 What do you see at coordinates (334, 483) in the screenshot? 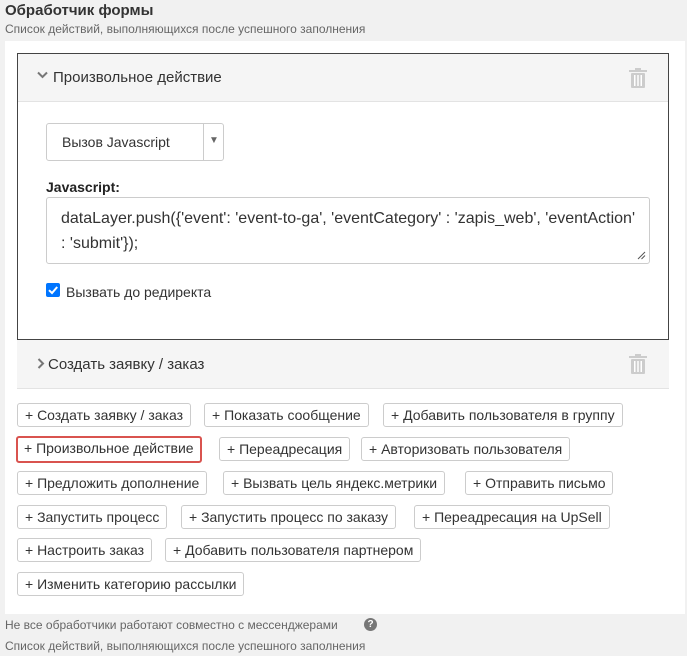
I see `add-yandex-goal-button: + Вызвать цель яндекс.метрики` at bounding box center [334, 483].